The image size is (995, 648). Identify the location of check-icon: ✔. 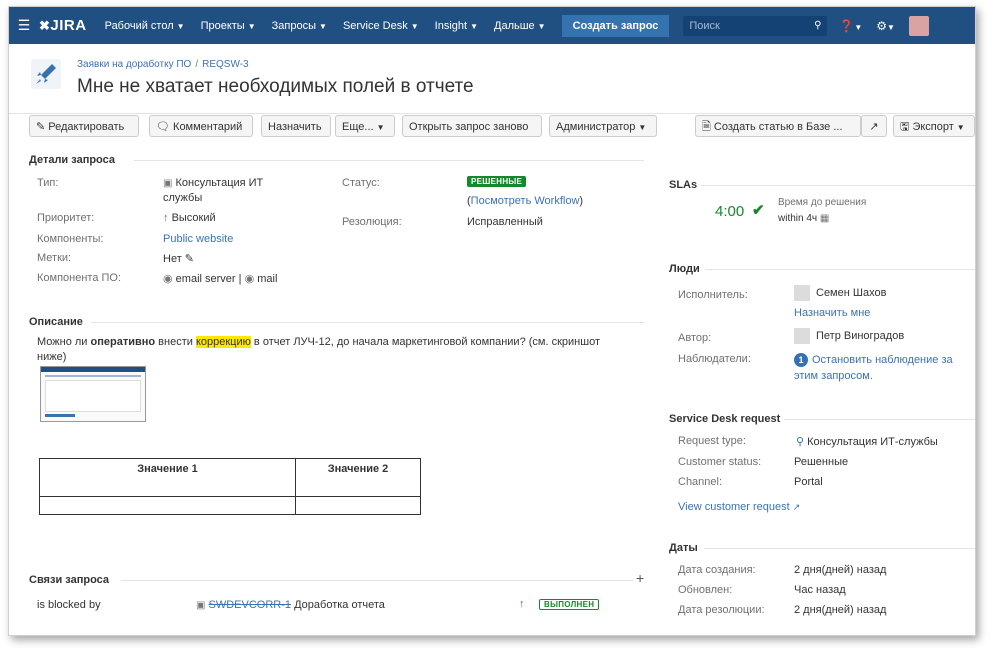
(758, 210).